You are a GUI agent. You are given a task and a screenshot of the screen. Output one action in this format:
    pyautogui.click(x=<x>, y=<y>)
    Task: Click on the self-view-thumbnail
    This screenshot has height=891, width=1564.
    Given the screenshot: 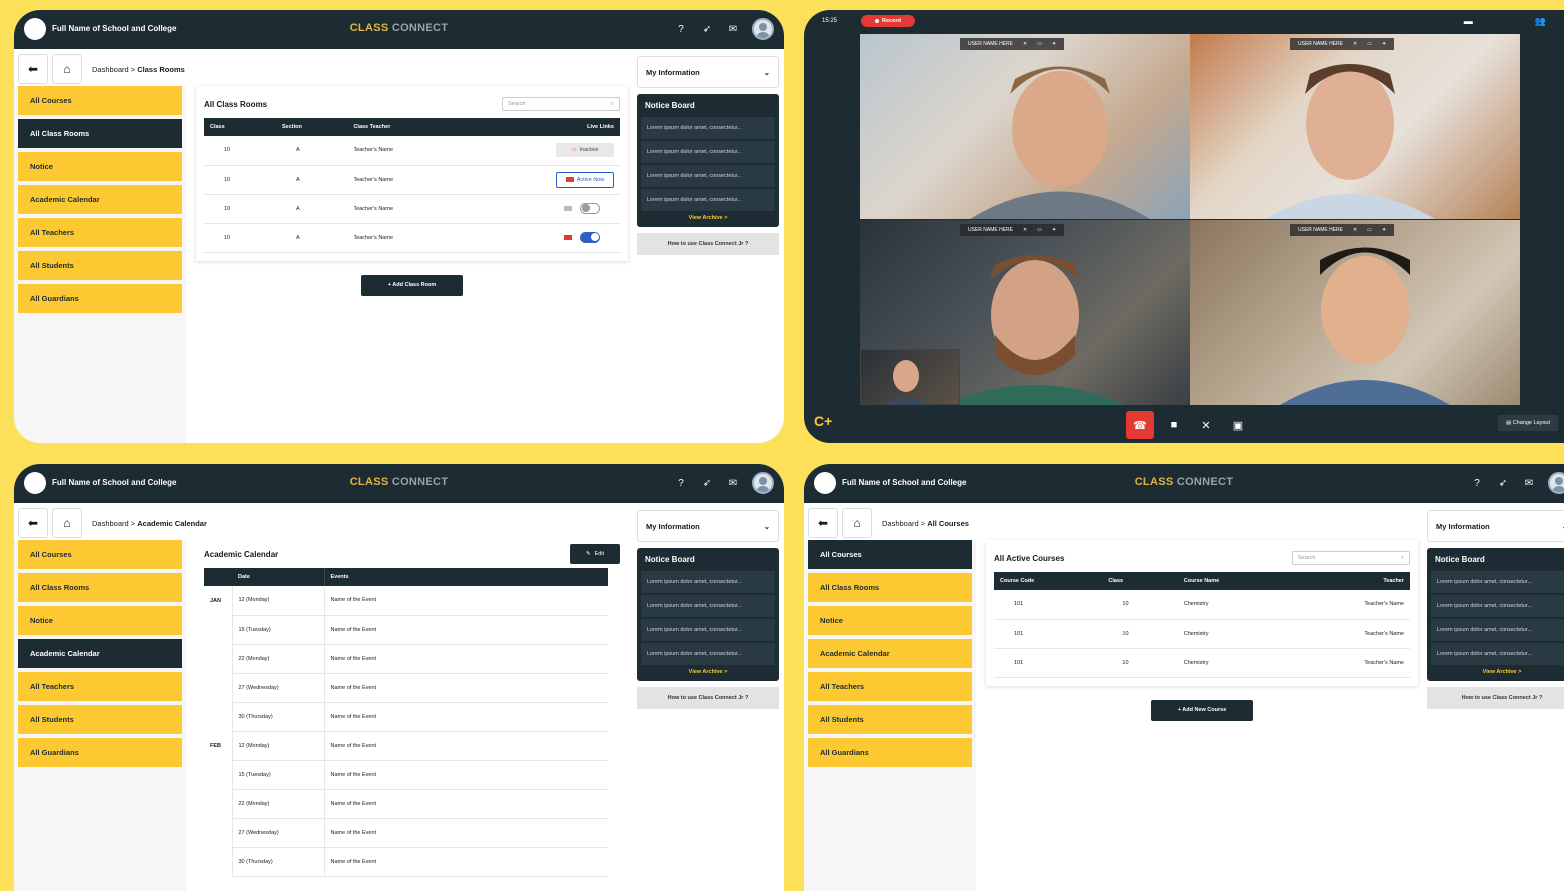 What is the action you would take?
    pyautogui.click(x=910, y=377)
    